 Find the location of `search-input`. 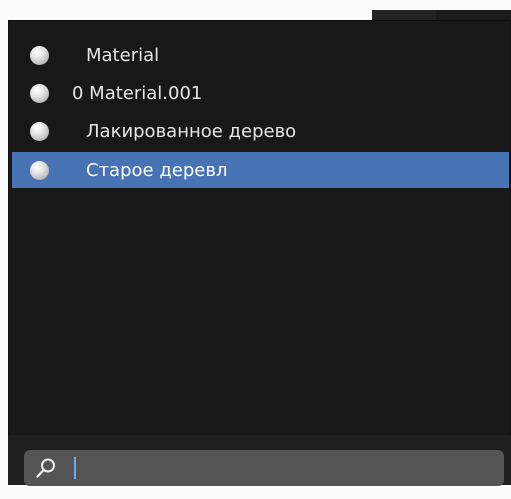

search-input is located at coordinates (264, 468).